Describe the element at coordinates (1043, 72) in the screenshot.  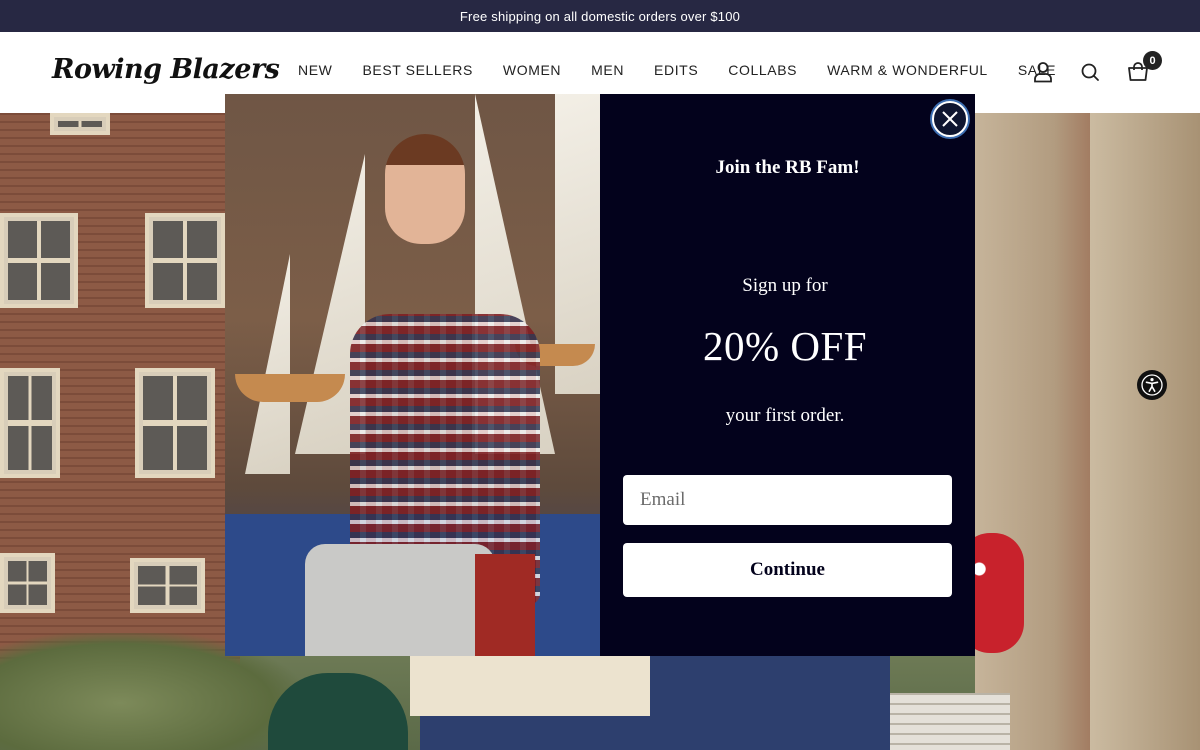
I see `user-icon` at that location.